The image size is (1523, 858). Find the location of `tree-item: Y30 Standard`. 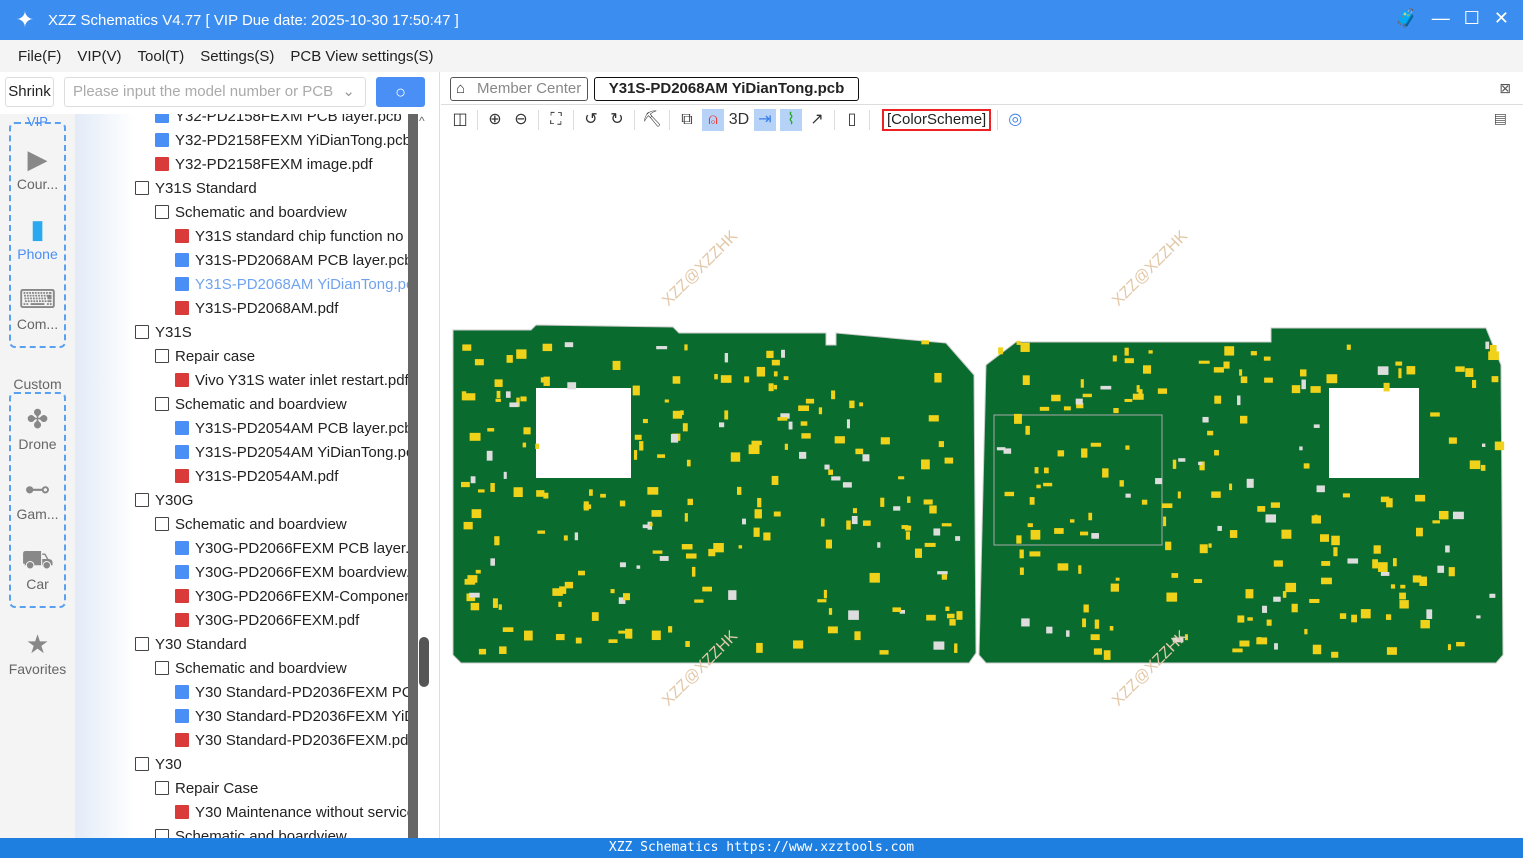

tree-item: Y30 Standard is located at coordinates (191, 645).